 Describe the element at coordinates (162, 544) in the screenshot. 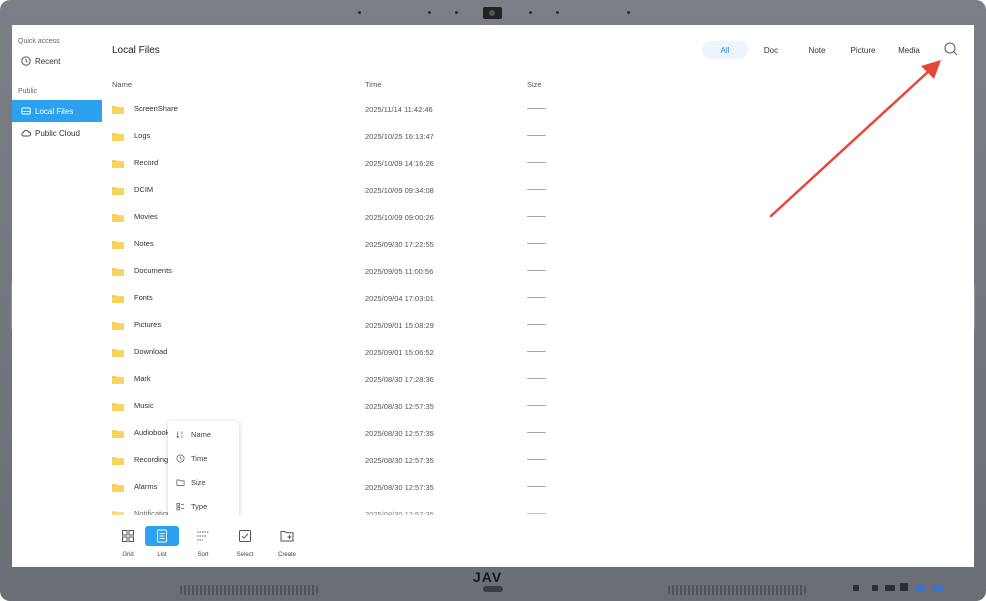

I see `list-view-button: List` at that location.